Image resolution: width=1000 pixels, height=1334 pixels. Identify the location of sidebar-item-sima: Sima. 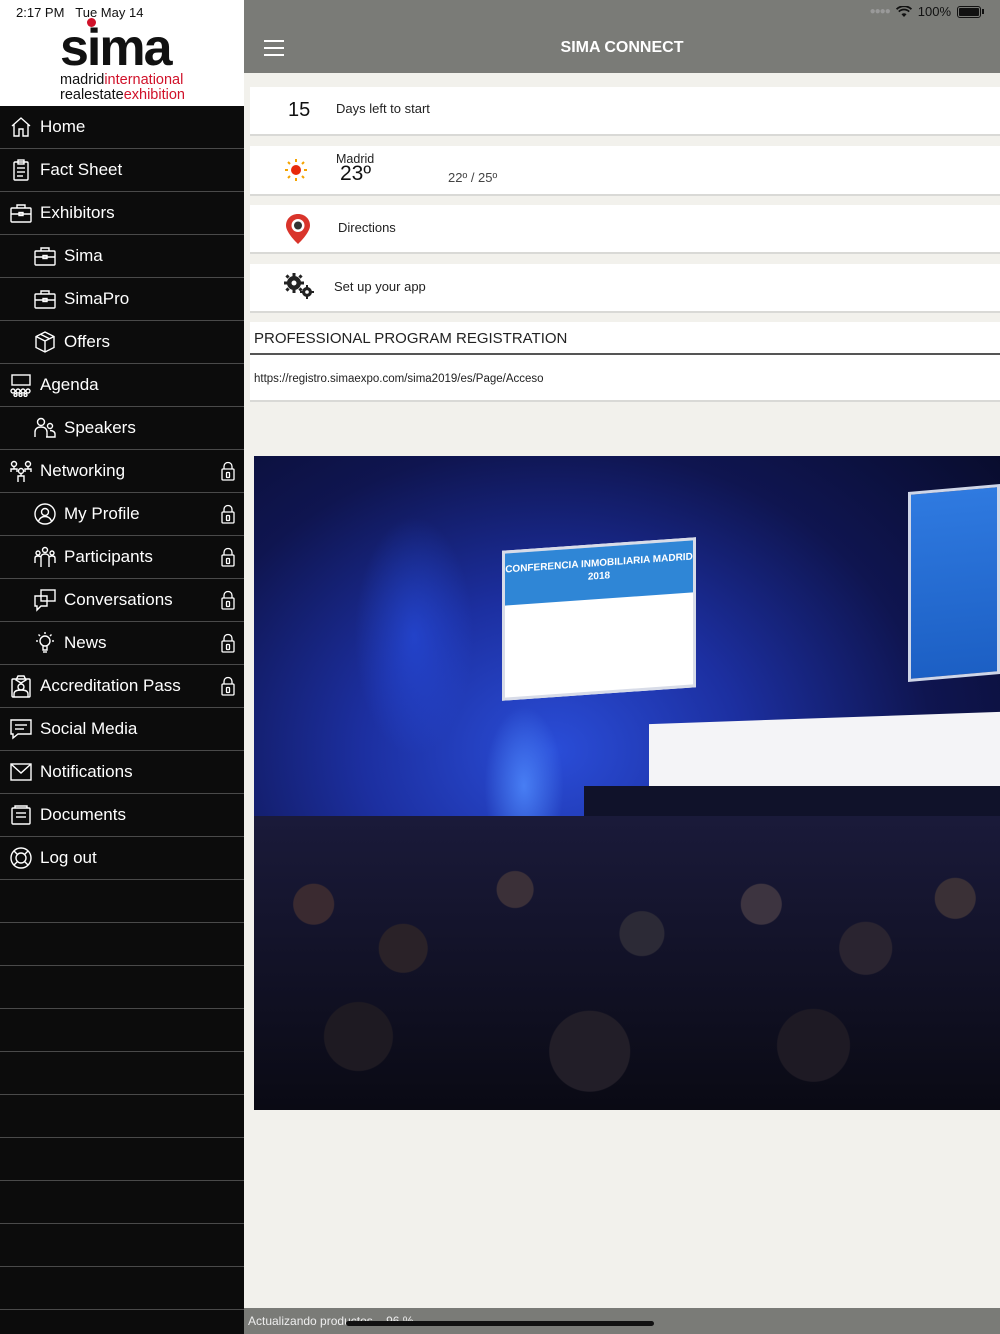
(122, 256).